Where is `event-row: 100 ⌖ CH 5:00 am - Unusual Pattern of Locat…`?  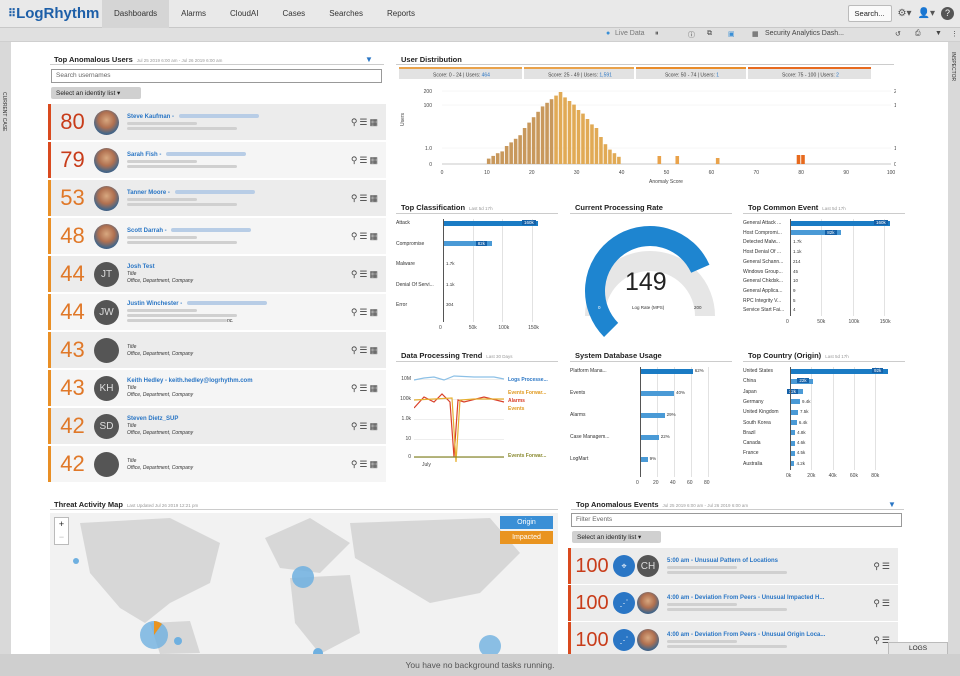
event-row: 100 ⌖ CH 5:00 am - Unusual Pattern of Locat… is located at coordinates (733, 566).